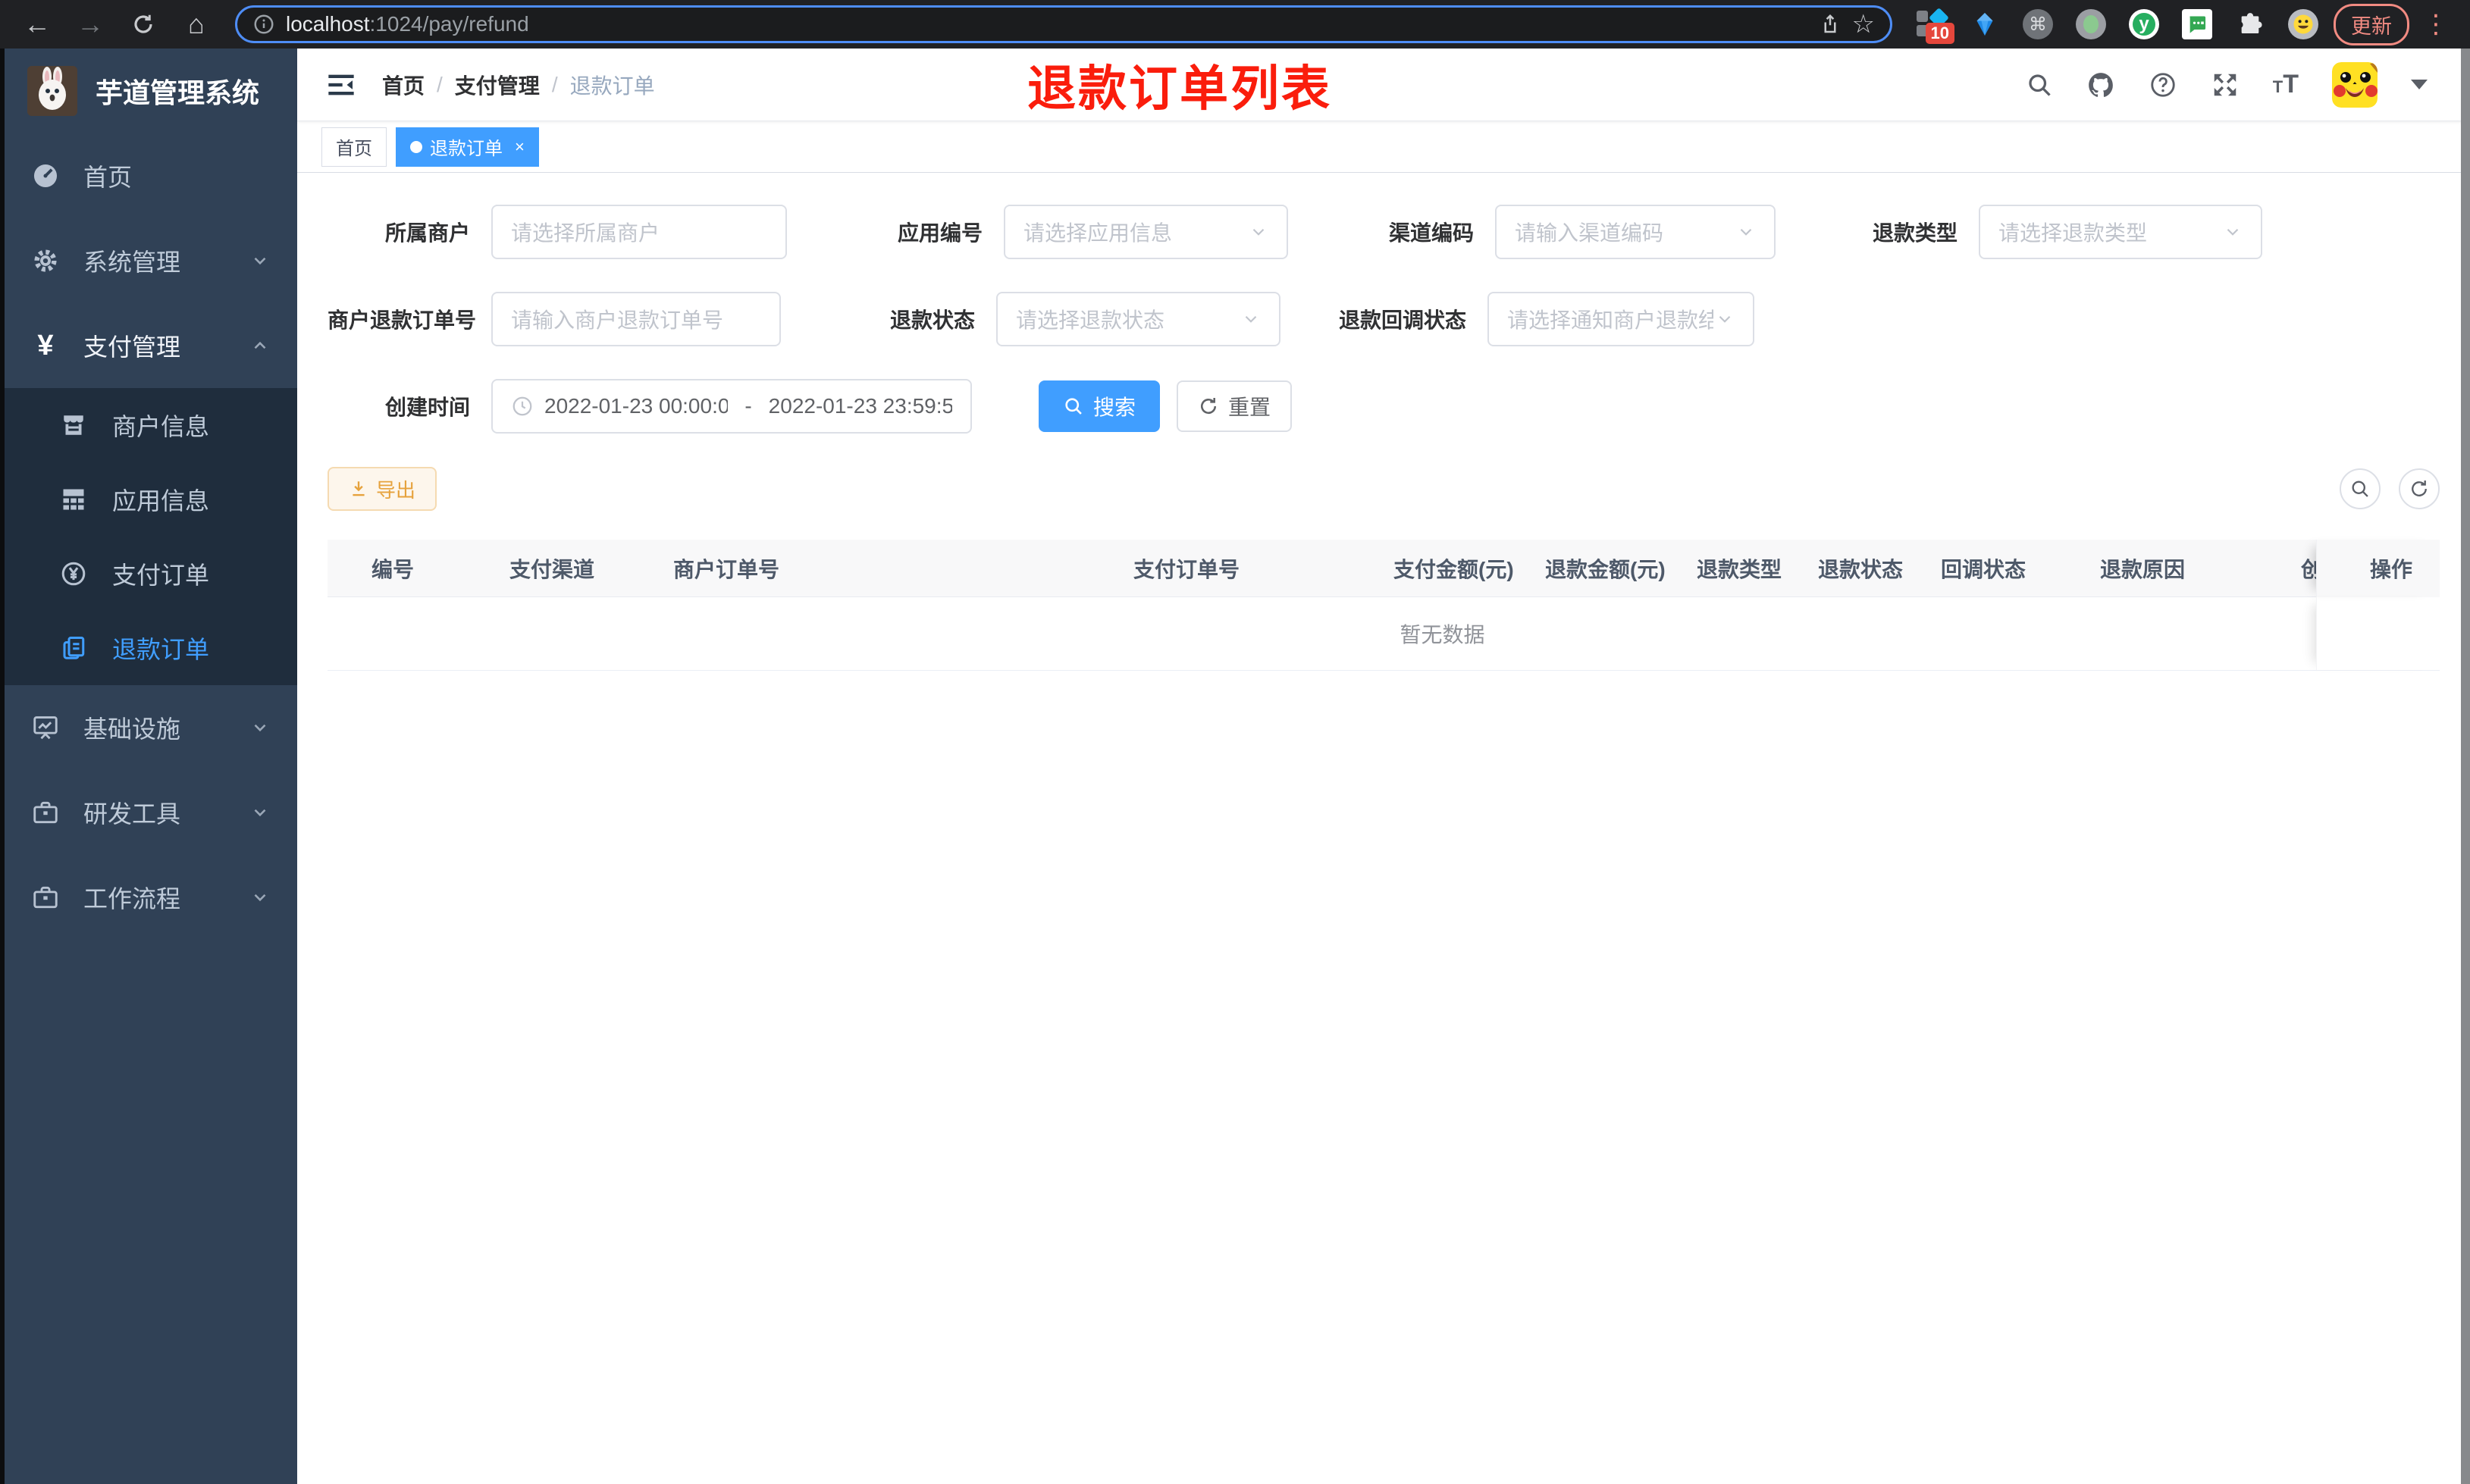 This screenshot has width=2470, height=1484. Describe the element at coordinates (2143, 569) in the screenshot. I see `column-header: 退款原因` at that location.